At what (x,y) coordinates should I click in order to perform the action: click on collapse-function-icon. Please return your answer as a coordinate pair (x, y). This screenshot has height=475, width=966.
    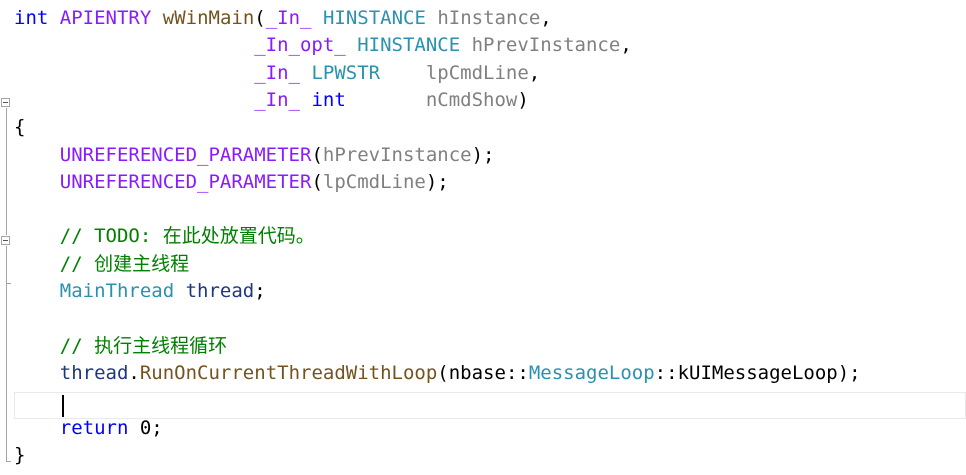
    Looking at the image, I should click on (5, 102).